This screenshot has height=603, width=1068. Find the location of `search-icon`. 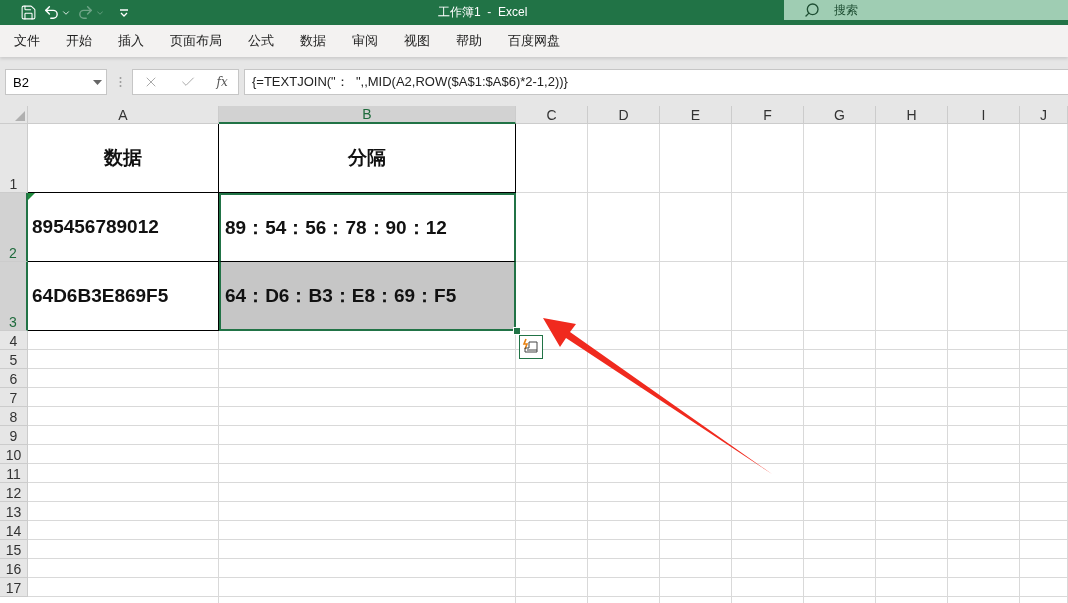

search-icon is located at coordinates (812, 10).